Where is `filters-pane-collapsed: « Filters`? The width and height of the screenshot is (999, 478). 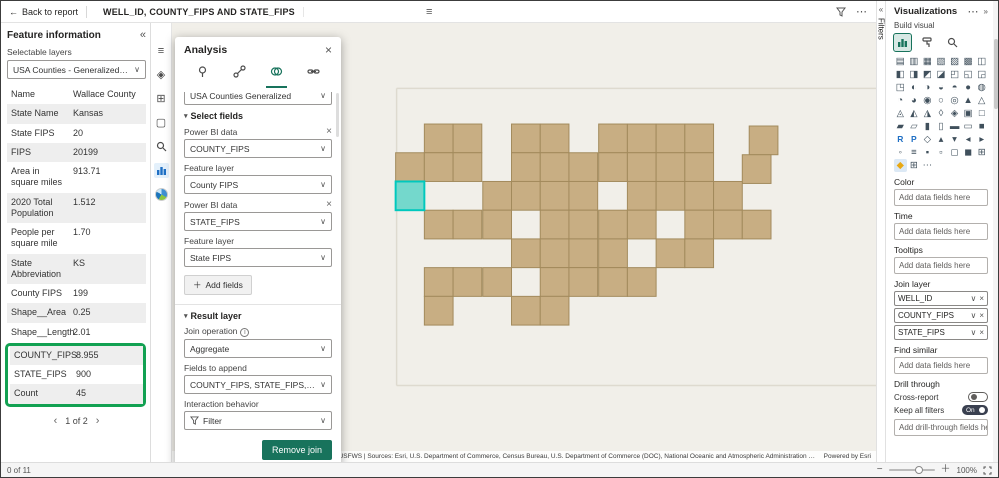
filters-pane-collapsed: « Filters is located at coordinates (881, 231).